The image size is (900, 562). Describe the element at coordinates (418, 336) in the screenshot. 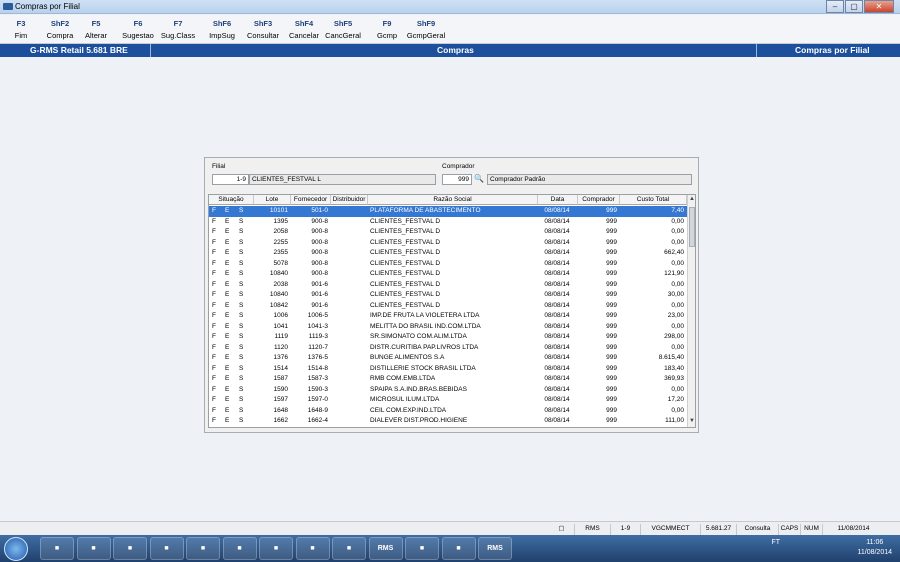

I see `cell-razao: SR.SIMONATO COM.ALIM.LTDA` at that location.